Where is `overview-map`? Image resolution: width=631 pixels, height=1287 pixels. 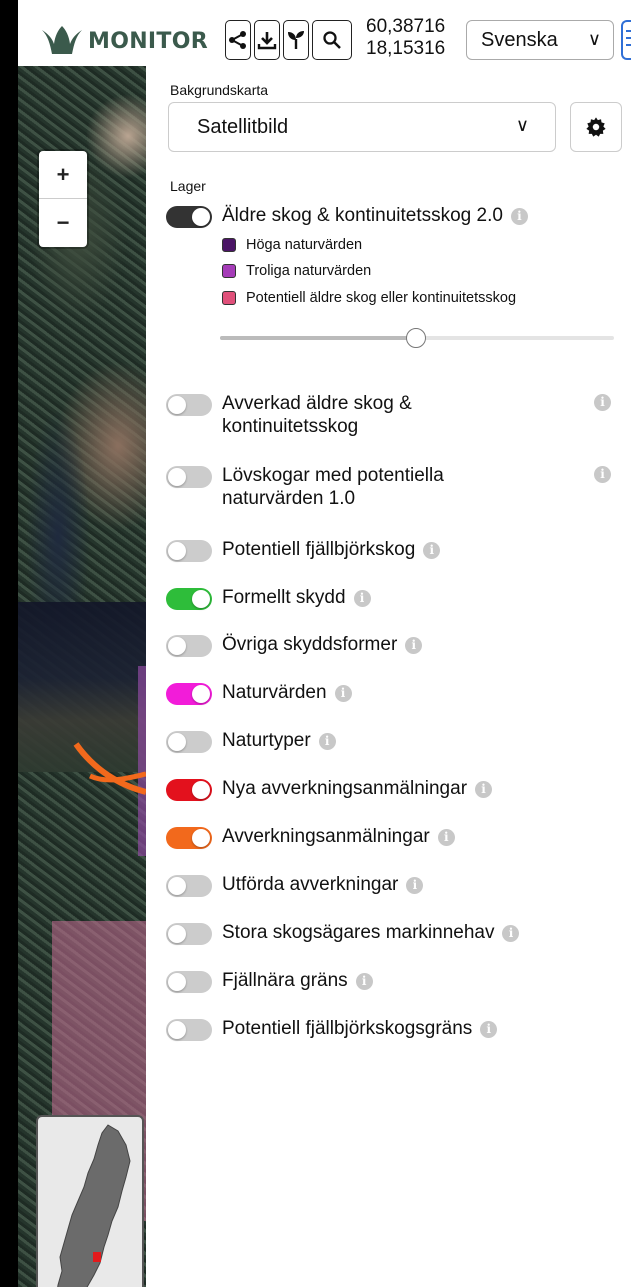
overview-map is located at coordinates (90, 1201).